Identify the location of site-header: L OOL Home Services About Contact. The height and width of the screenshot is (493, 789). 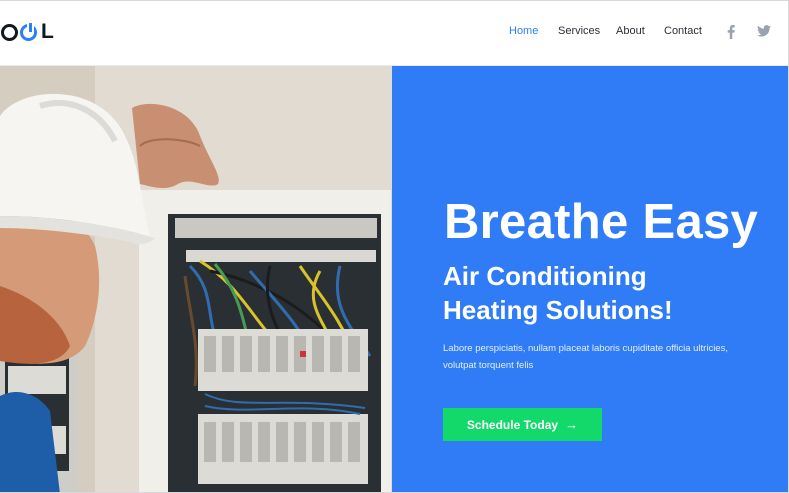
(394, 33).